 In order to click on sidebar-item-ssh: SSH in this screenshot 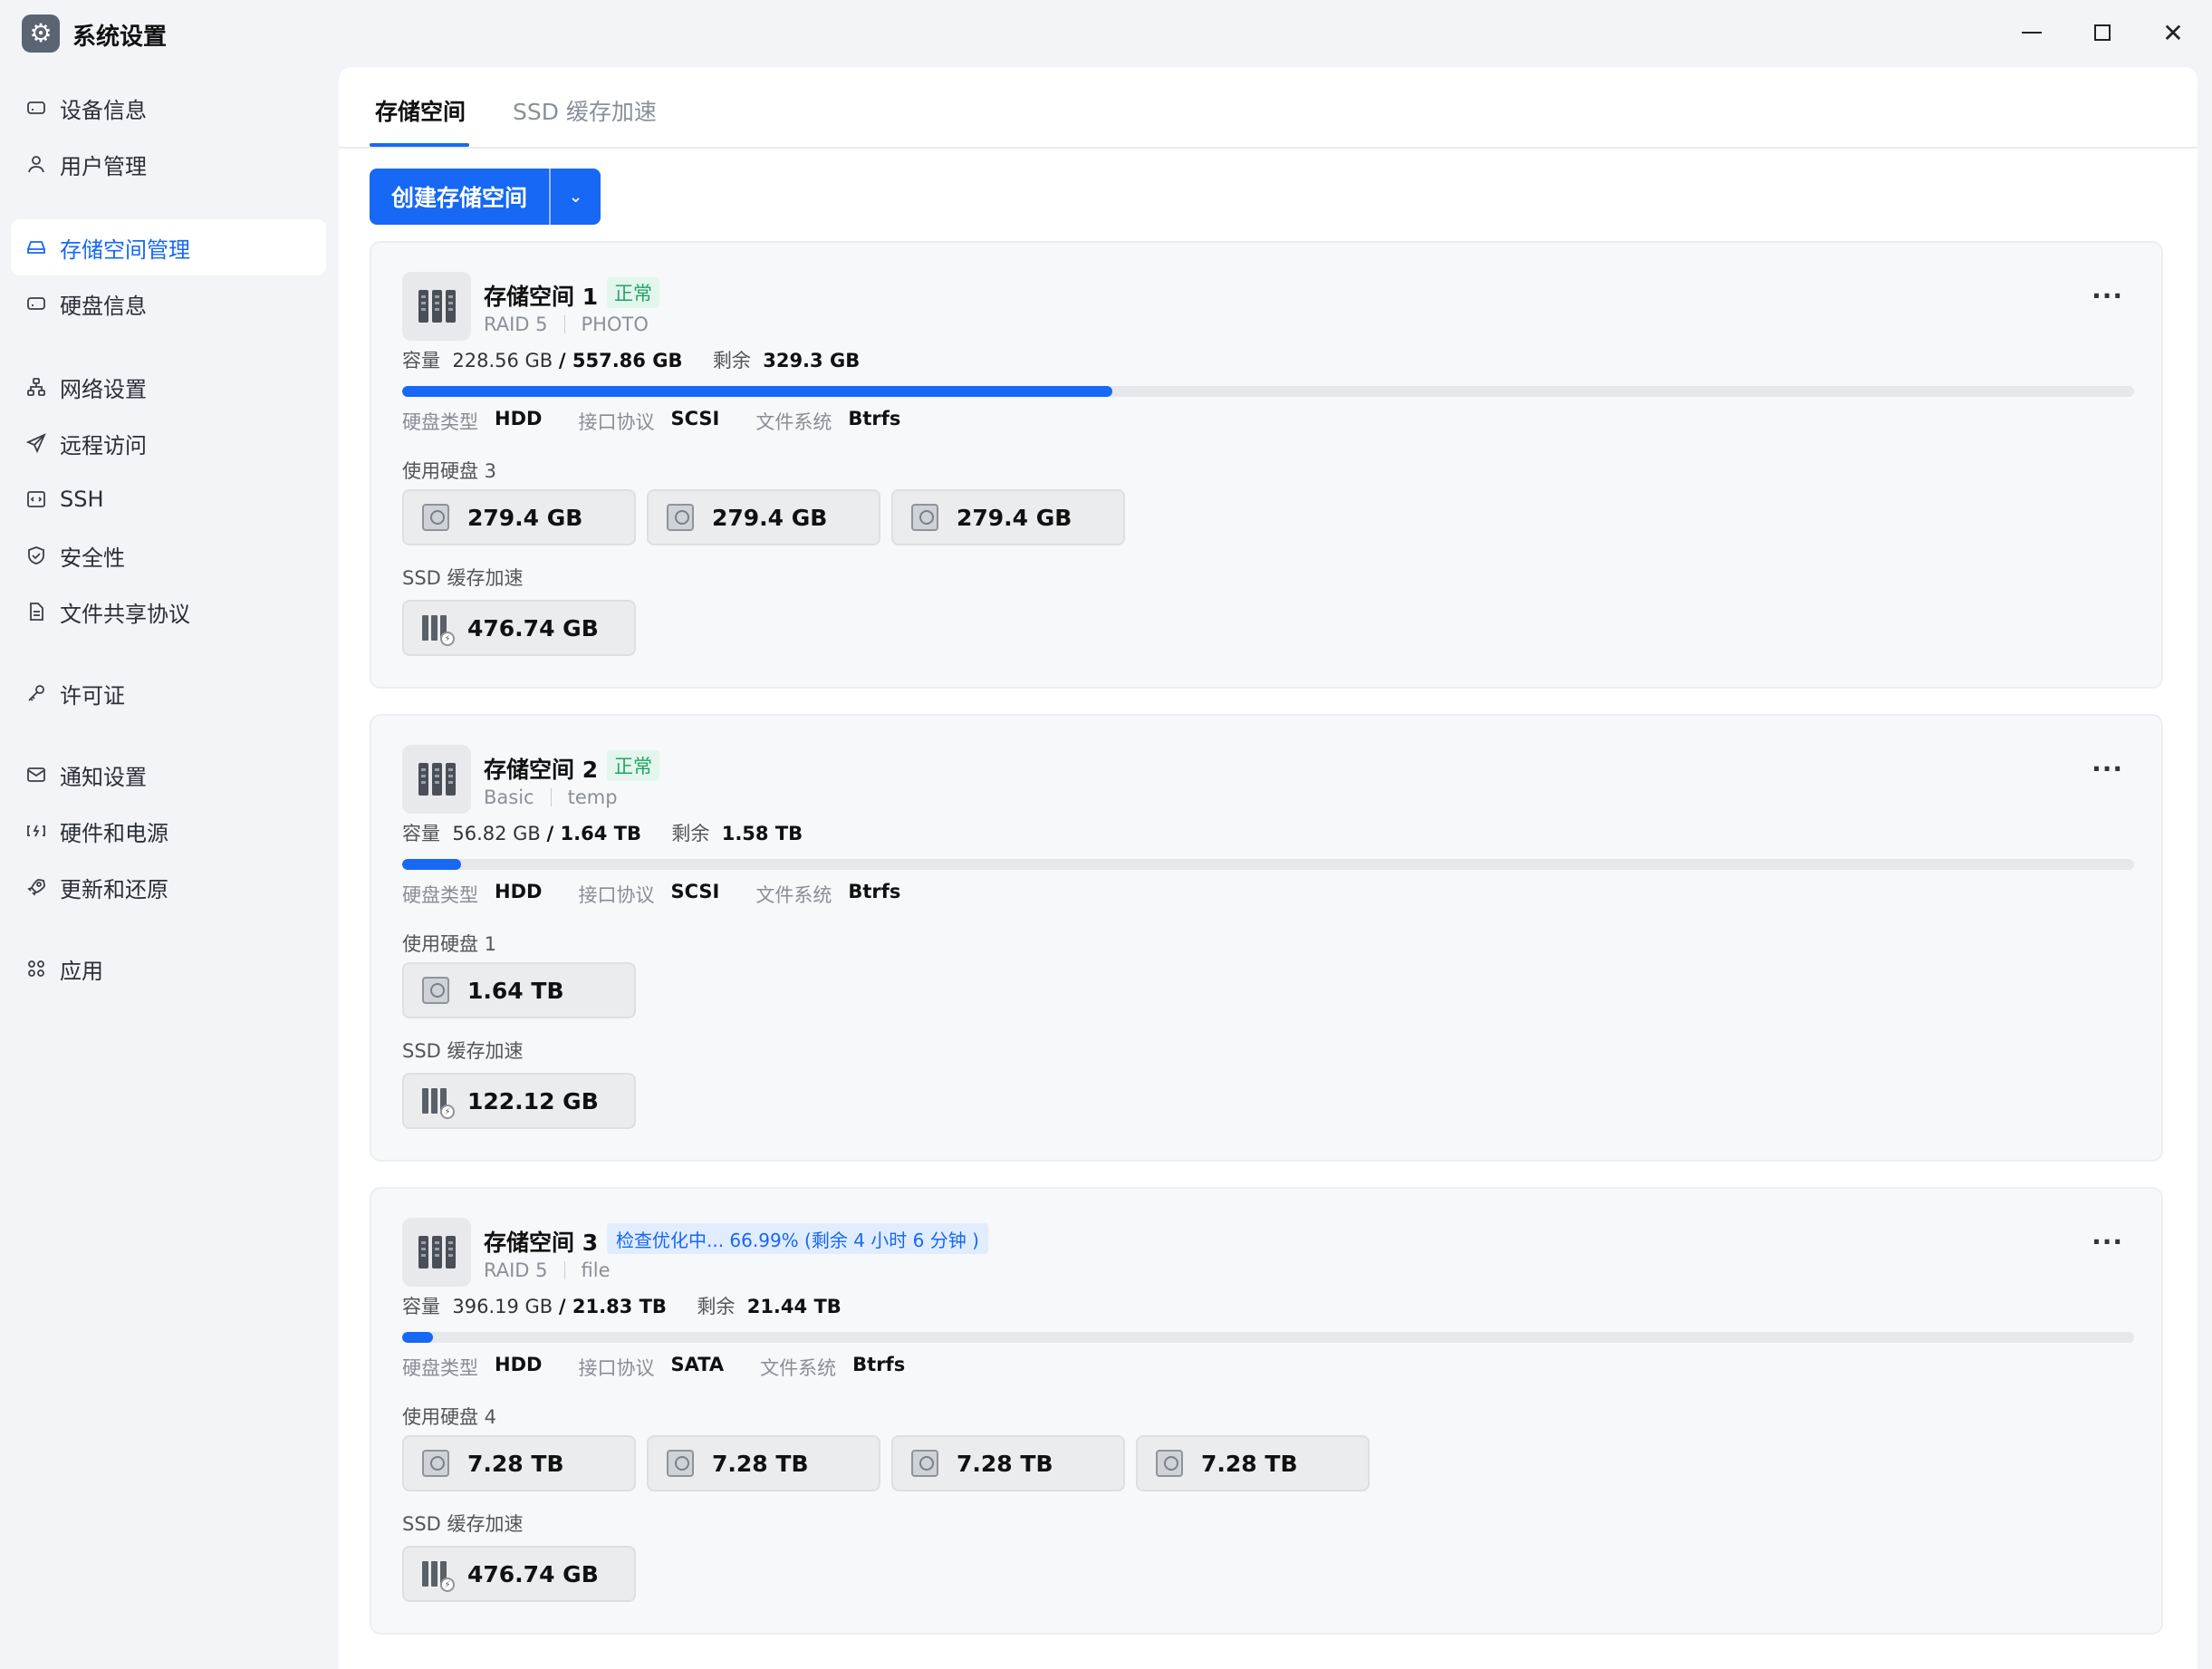, I will do `click(169, 499)`.